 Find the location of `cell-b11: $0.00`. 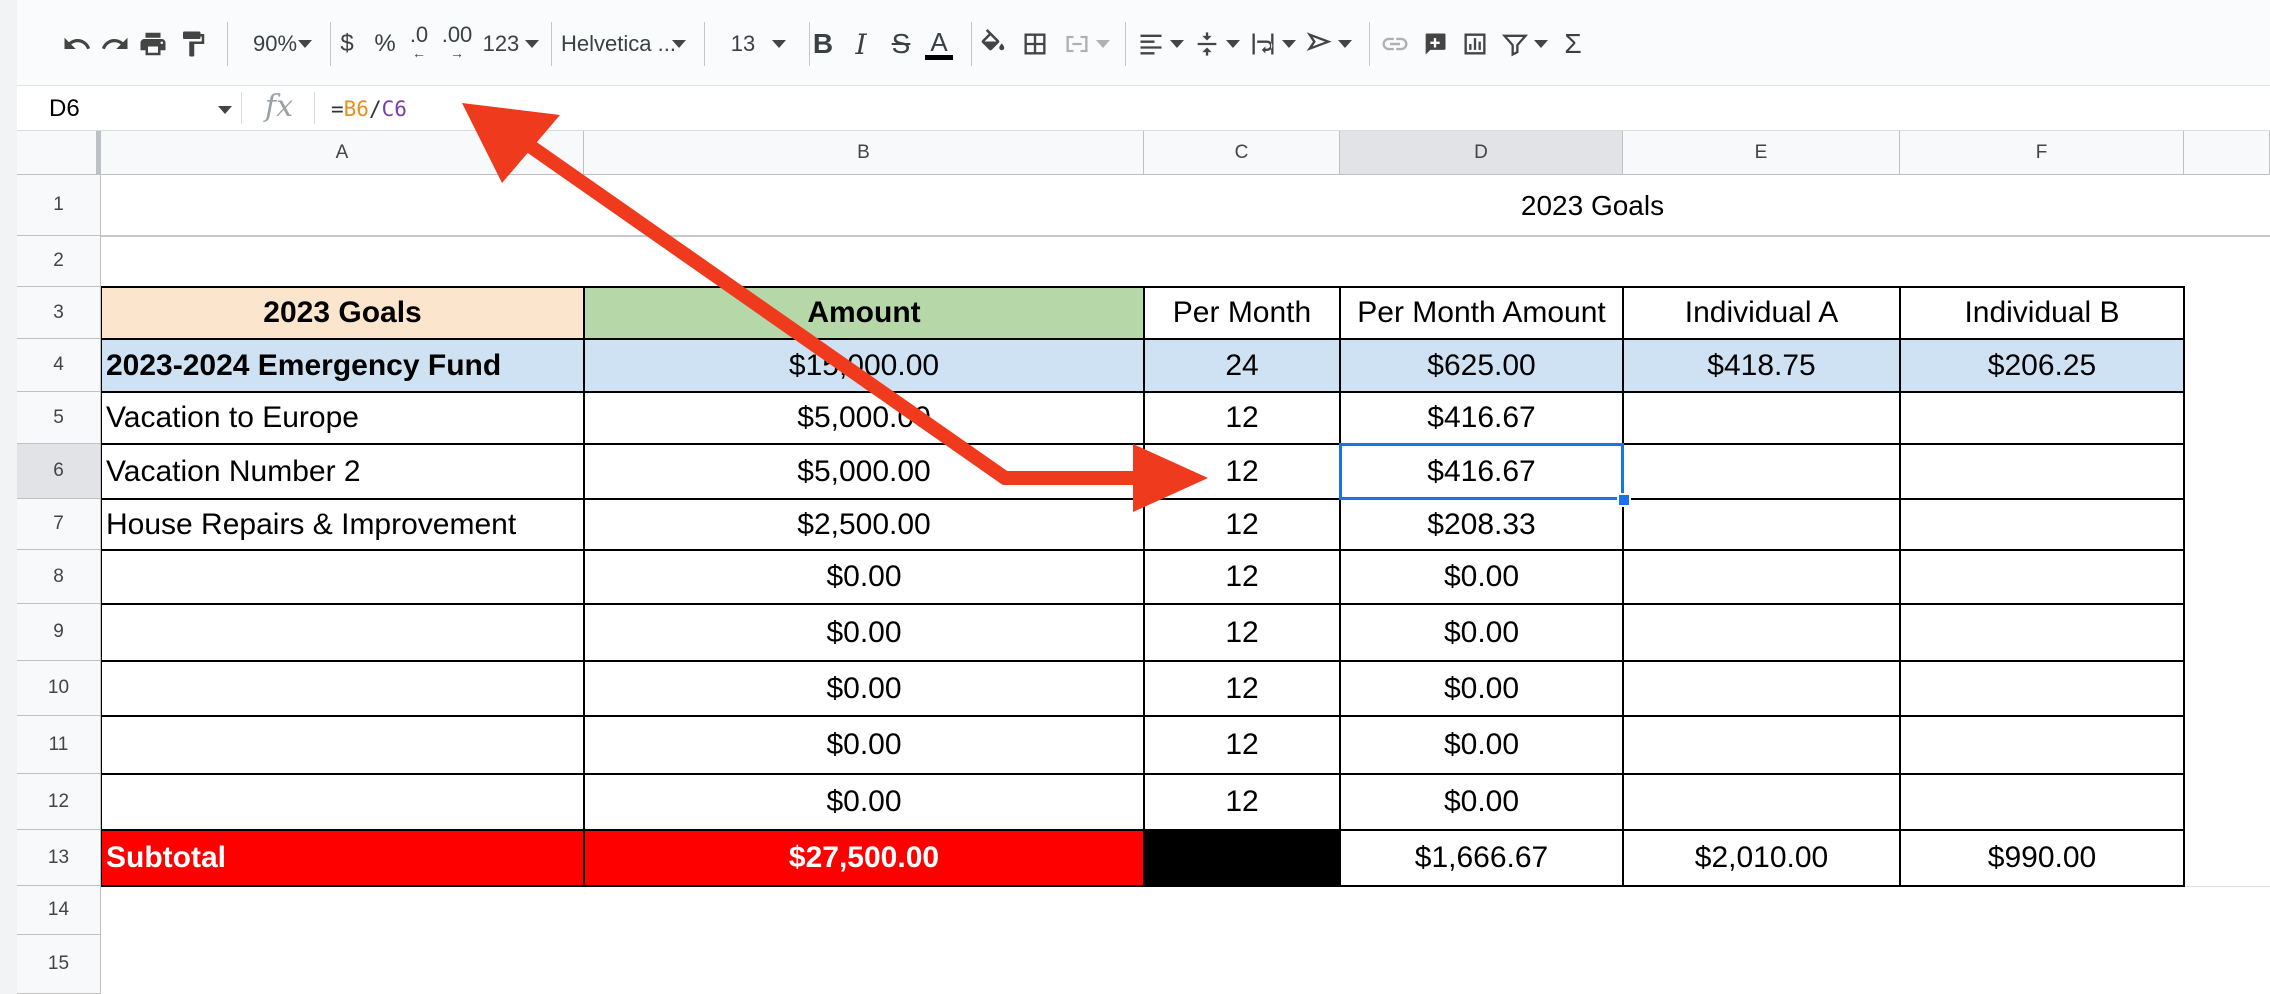

cell-b11: $0.00 is located at coordinates (864, 745).